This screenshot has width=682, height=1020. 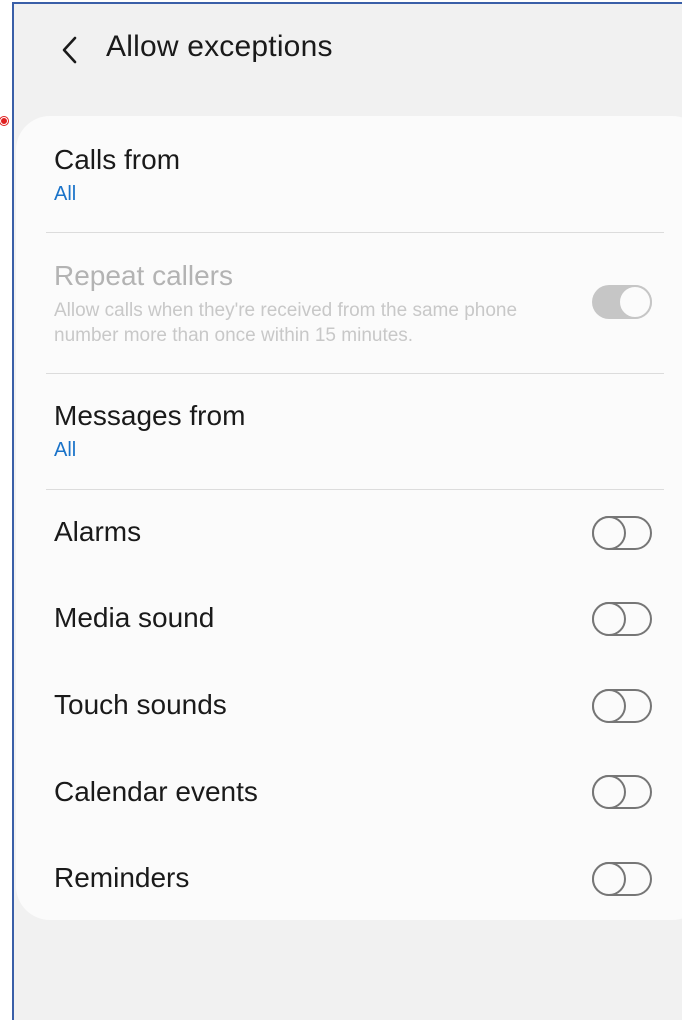 I want to click on messages-from-value: All, so click(x=65, y=450).